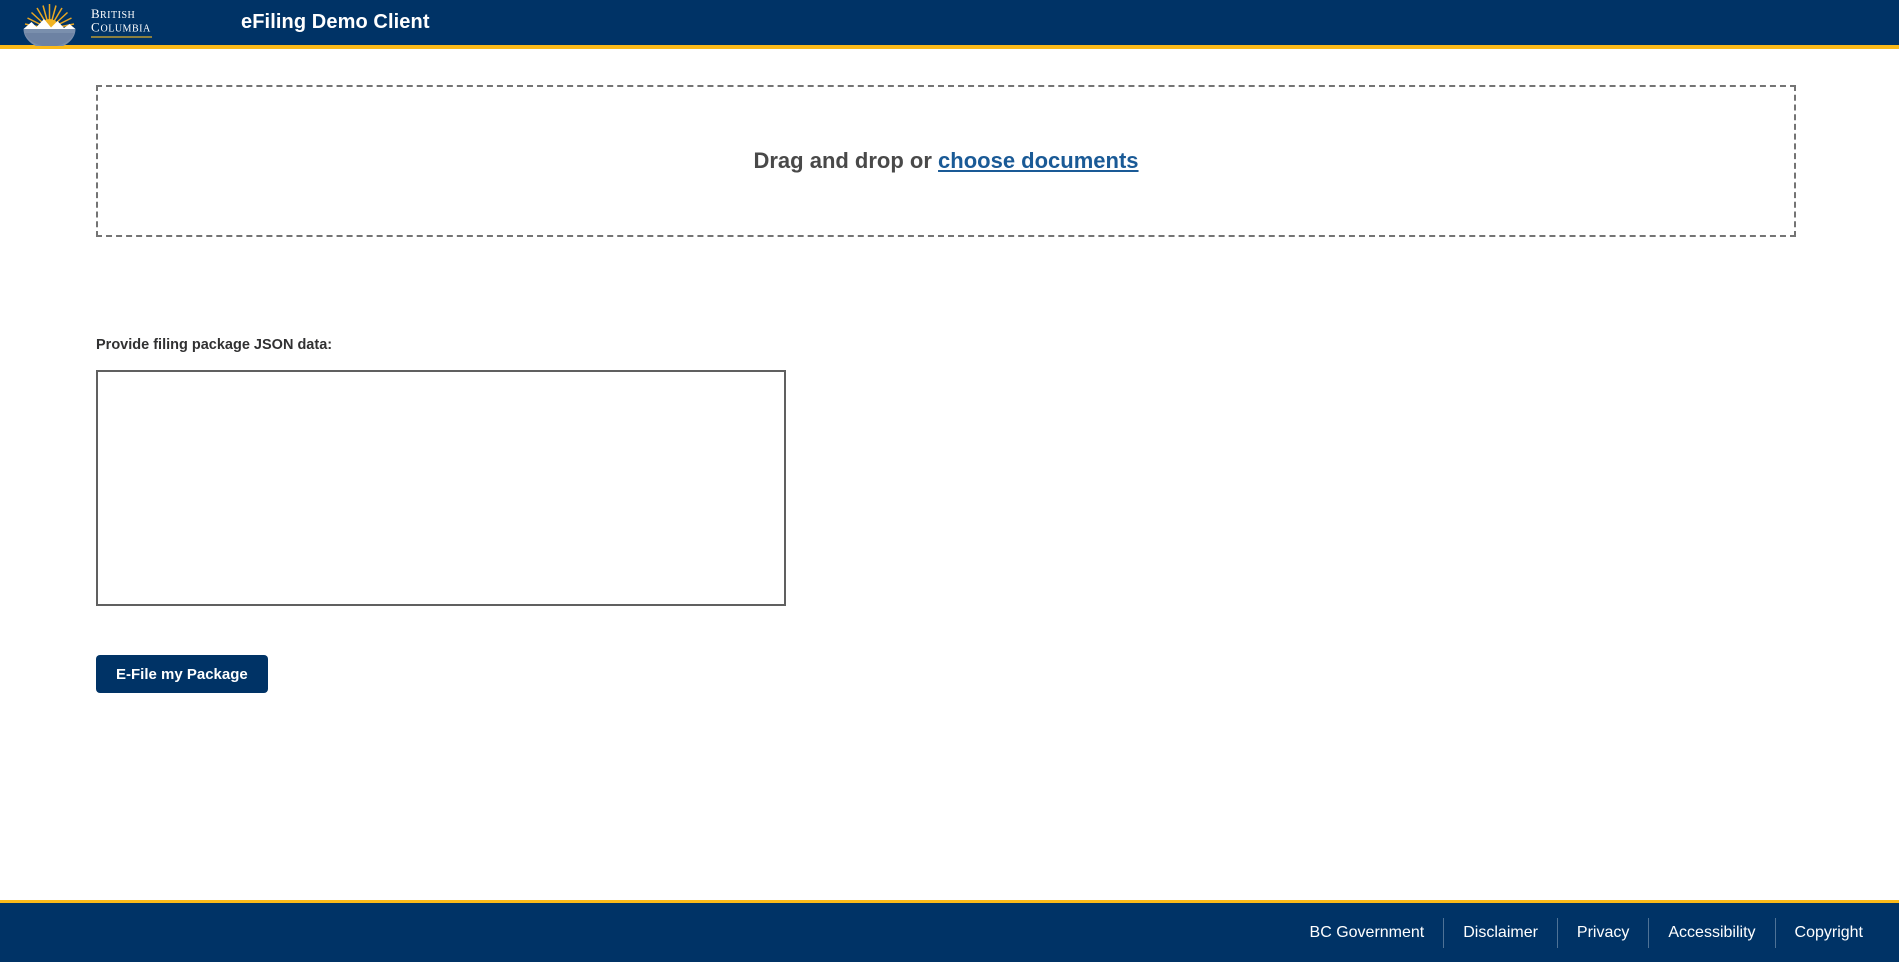 This screenshot has width=1899, height=962. I want to click on dropzone-text: Drag and drop or choose documents, so click(945, 161).